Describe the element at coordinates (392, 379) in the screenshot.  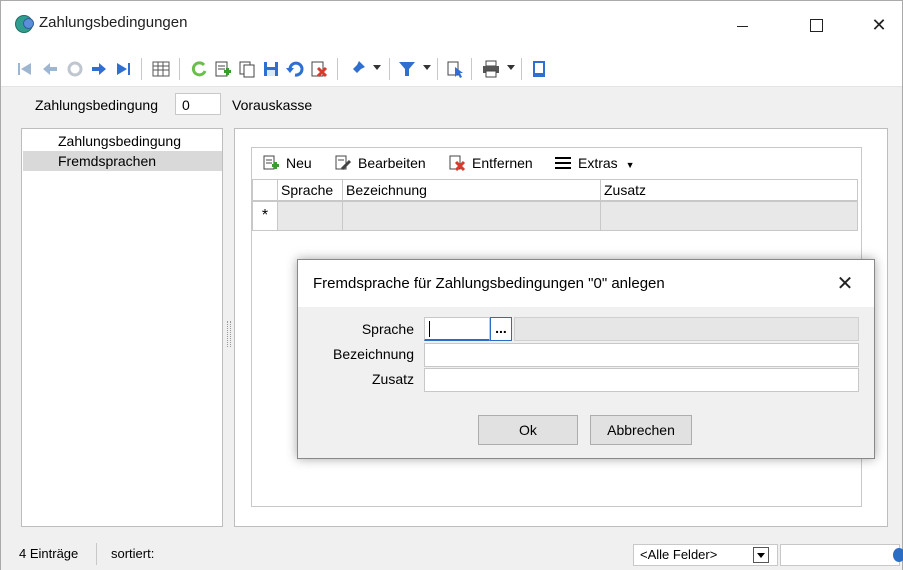
I see `zusatz-label: Zusatz` at that location.